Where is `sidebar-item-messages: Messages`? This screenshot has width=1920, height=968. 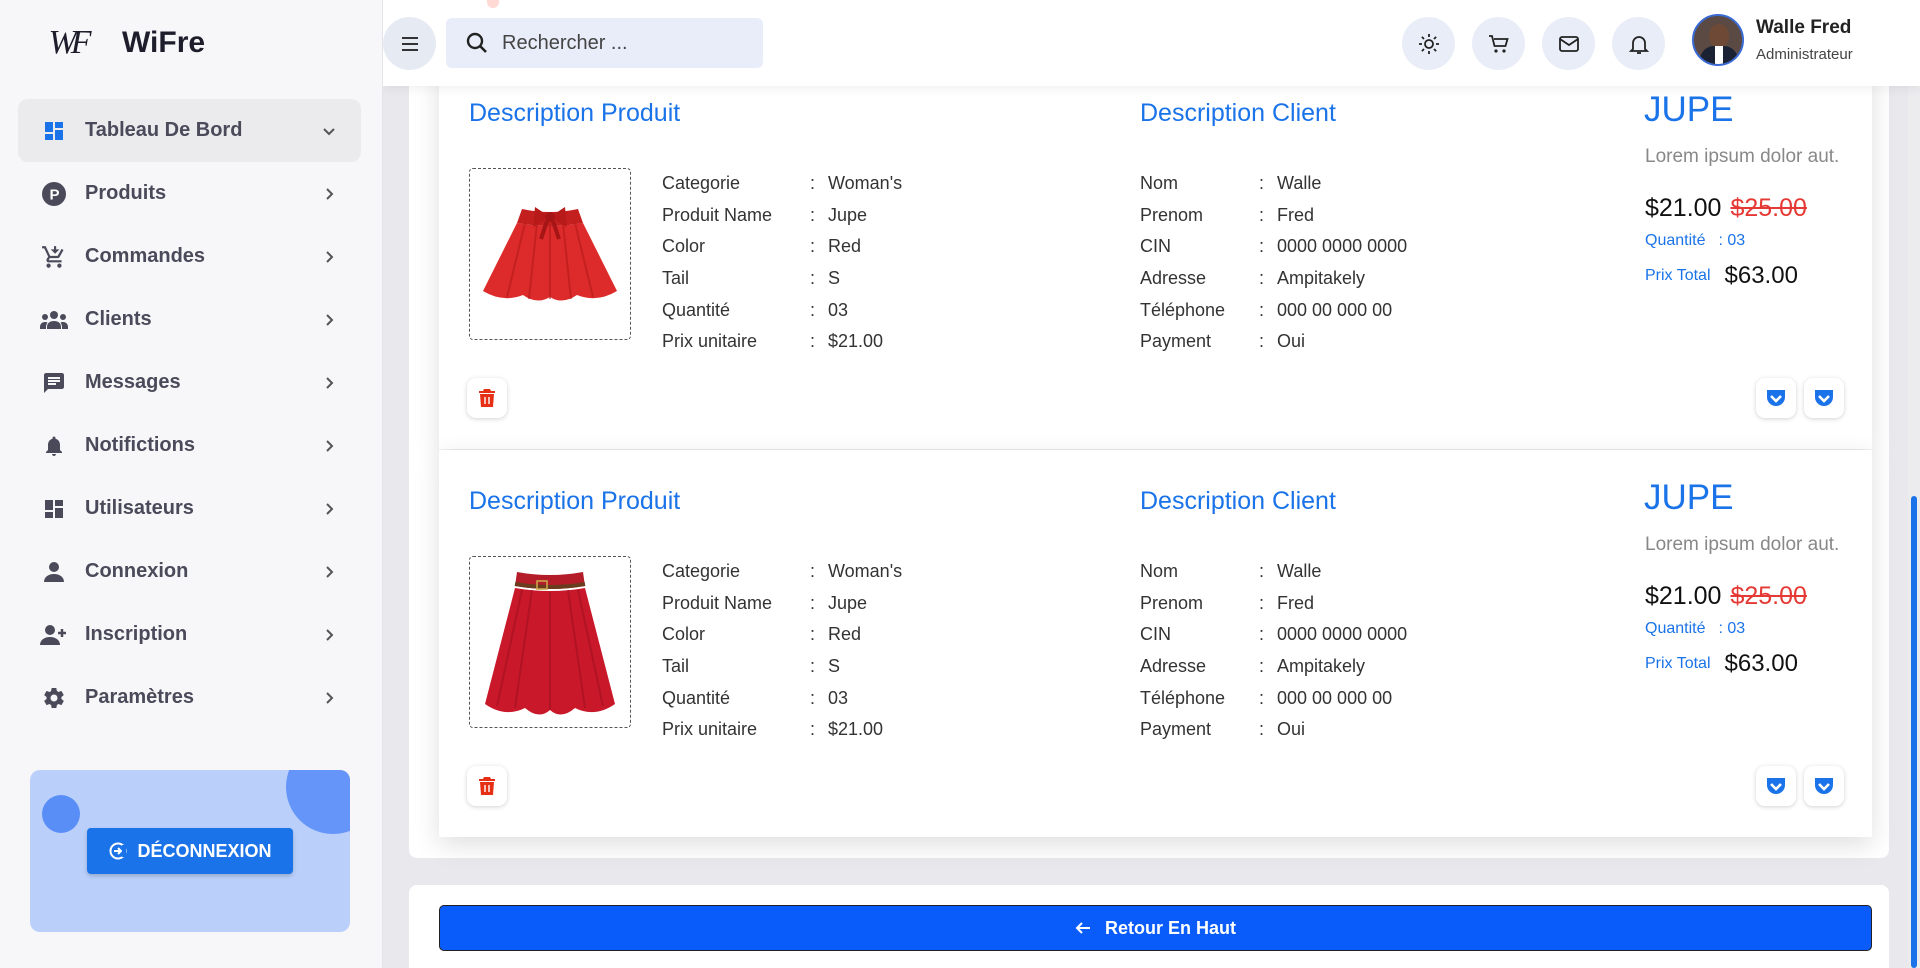 sidebar-item-messages: Messages is located at coordinates (189, 382).